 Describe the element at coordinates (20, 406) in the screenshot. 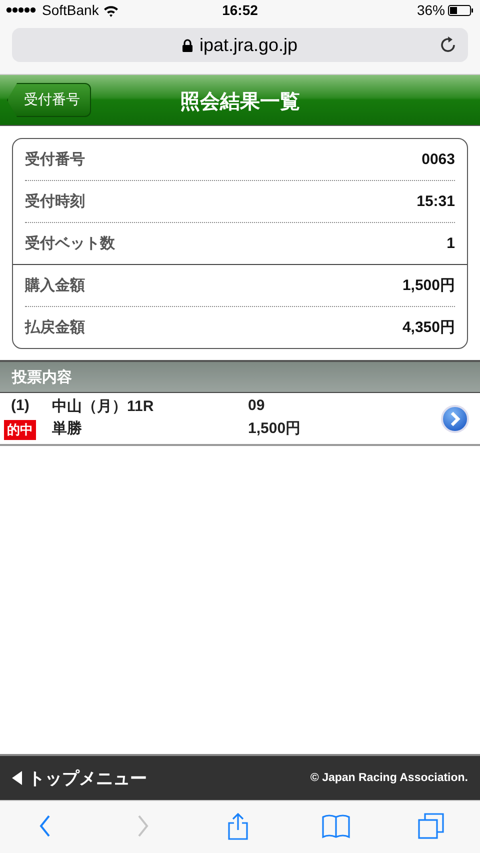

I see `bet-number: (1)` at that location.